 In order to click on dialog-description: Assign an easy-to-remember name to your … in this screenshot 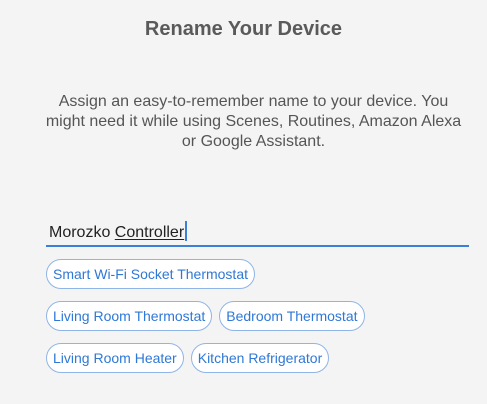, I will do `click(253, 121)`.